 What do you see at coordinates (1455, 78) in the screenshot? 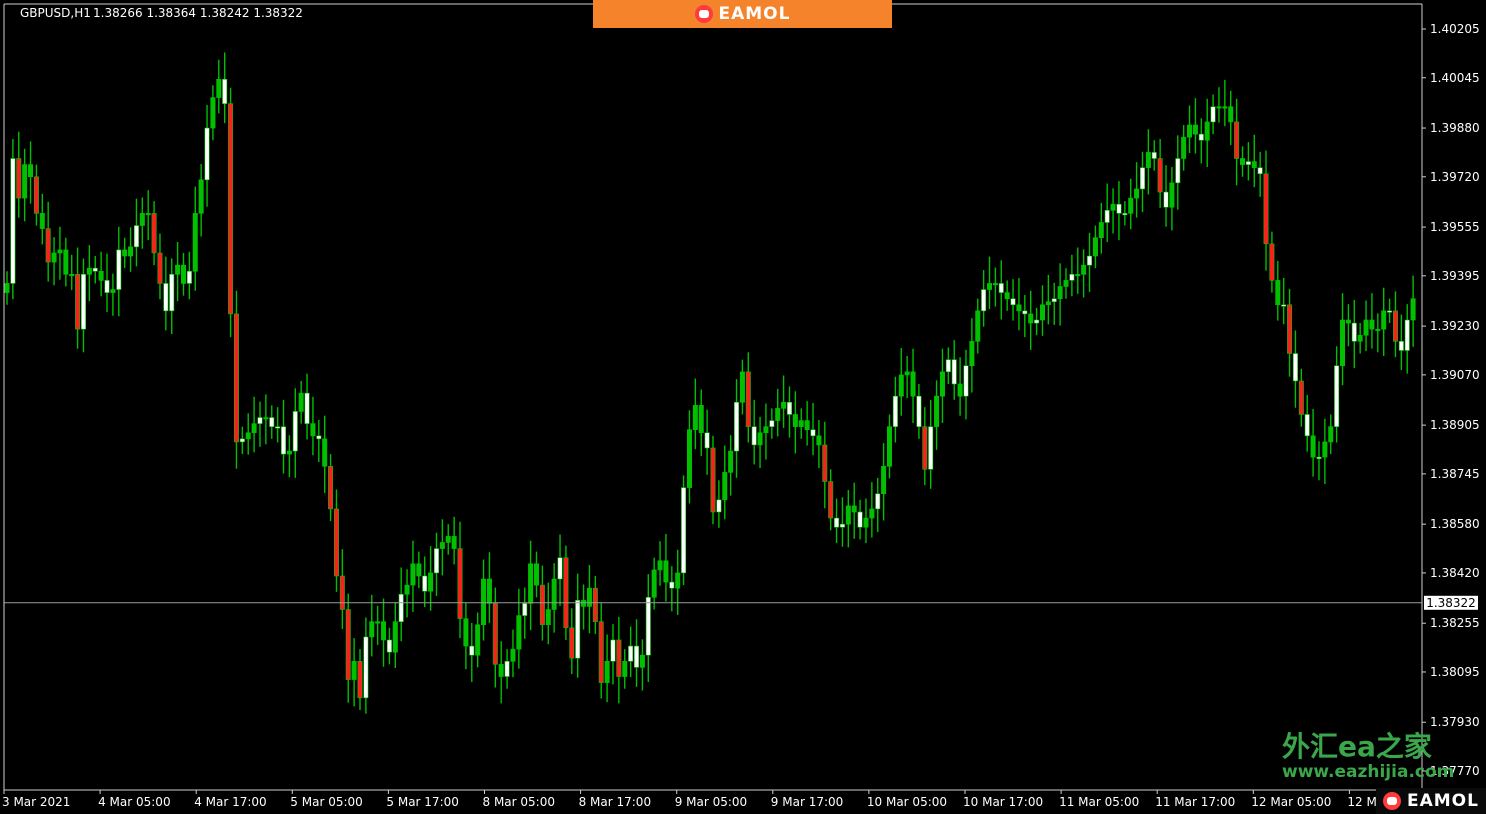
I see `price-tick-label: 1.40045` at bounding box center [1455, 78].